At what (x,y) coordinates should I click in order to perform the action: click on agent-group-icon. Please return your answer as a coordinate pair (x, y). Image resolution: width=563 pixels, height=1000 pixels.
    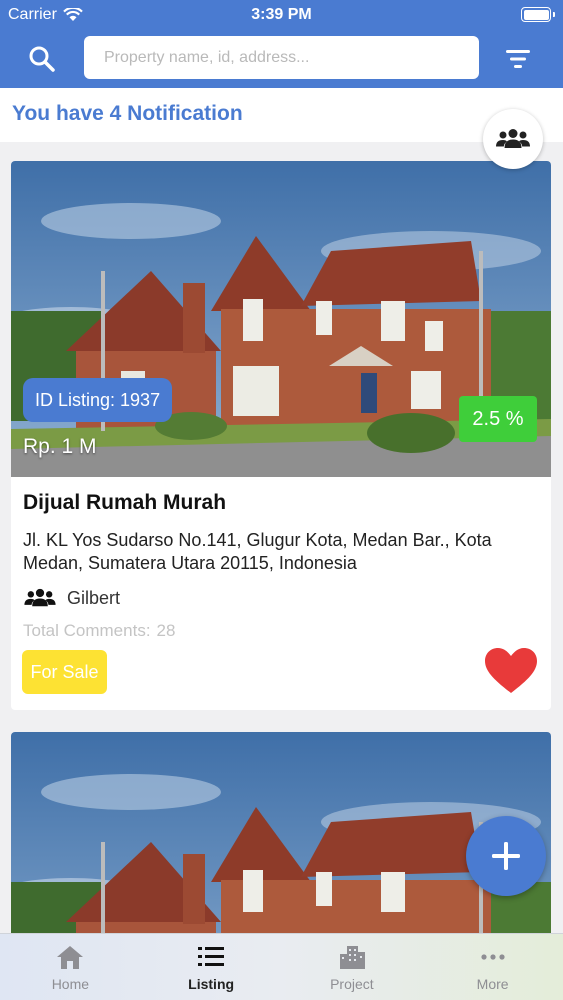
    Looking at the image, I should click on (40, 597).